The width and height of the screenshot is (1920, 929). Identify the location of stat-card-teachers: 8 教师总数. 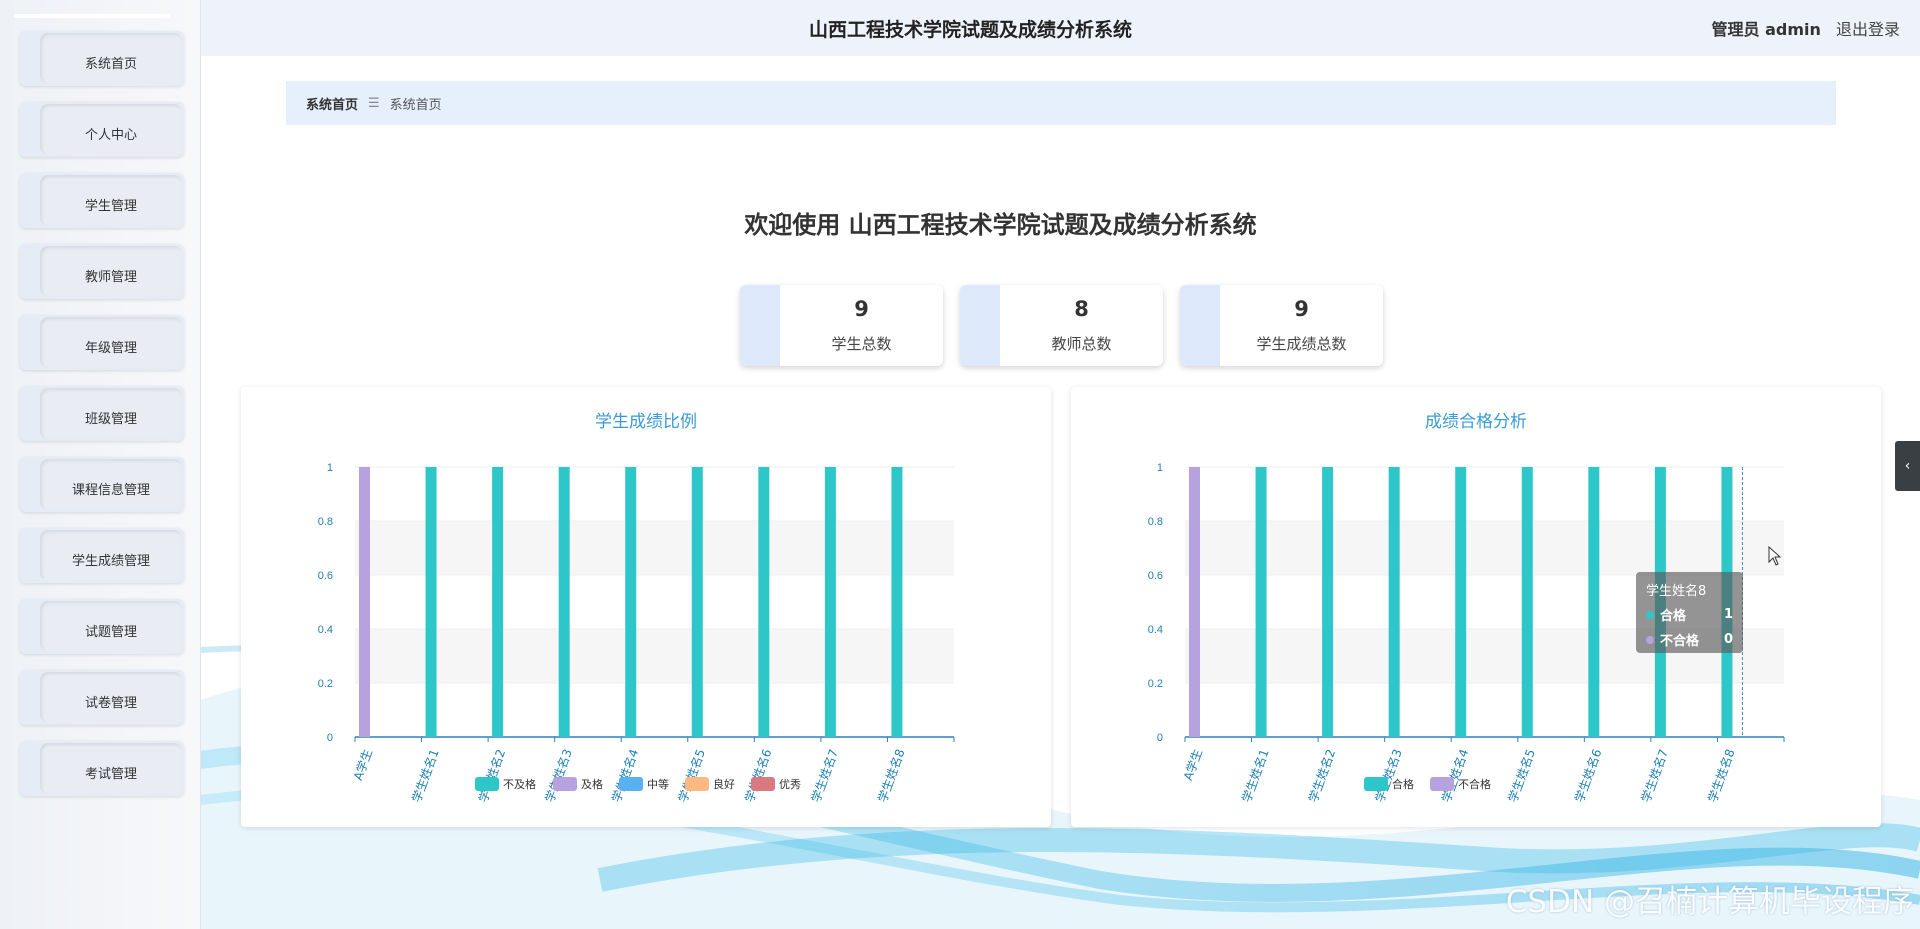
(1061, 325).